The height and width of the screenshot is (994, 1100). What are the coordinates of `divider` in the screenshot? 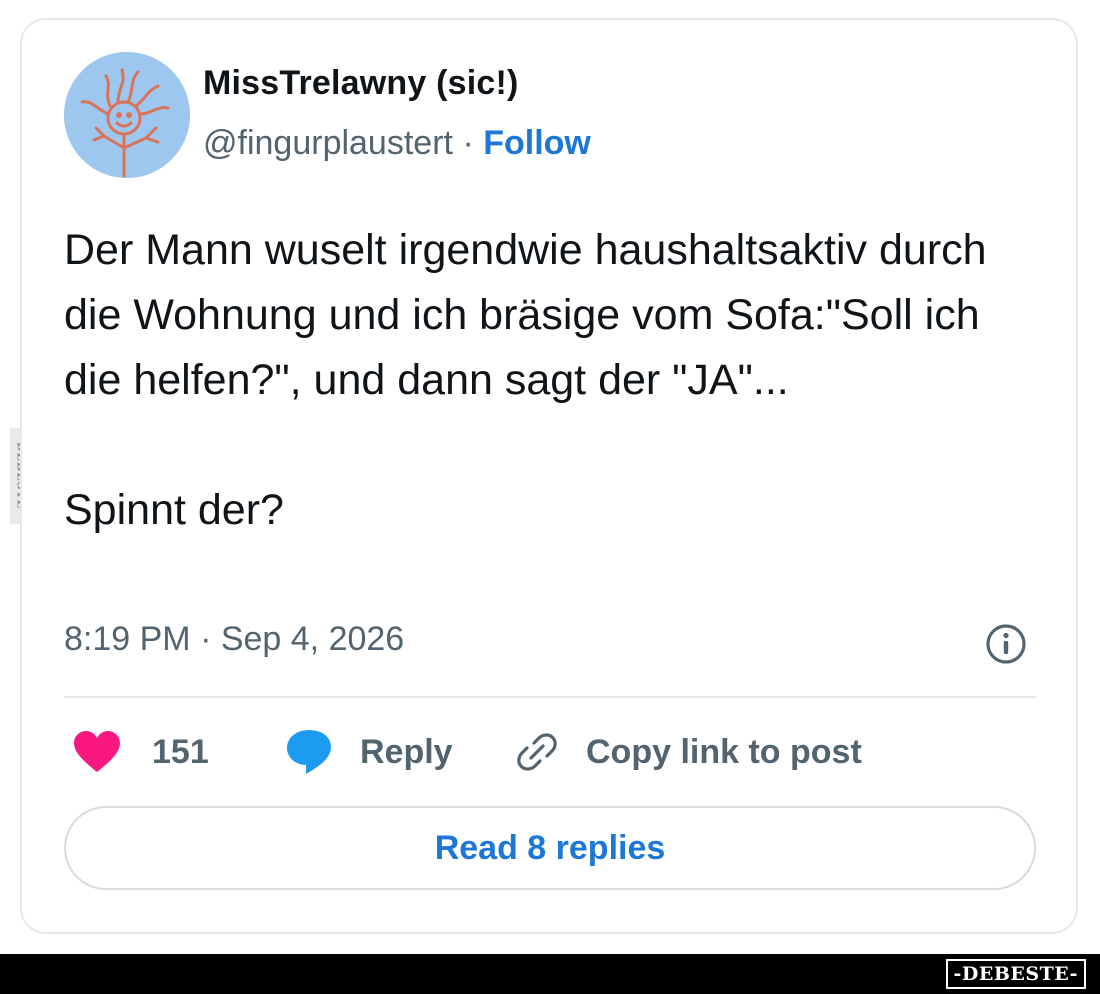 It's located at (550, 697).